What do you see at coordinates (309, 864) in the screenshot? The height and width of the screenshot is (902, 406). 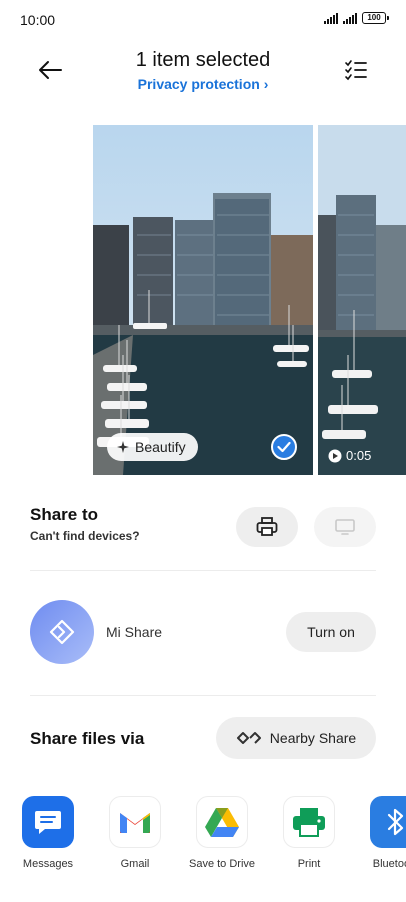 I see `app-label: Print` at bounding box center [309, 864].